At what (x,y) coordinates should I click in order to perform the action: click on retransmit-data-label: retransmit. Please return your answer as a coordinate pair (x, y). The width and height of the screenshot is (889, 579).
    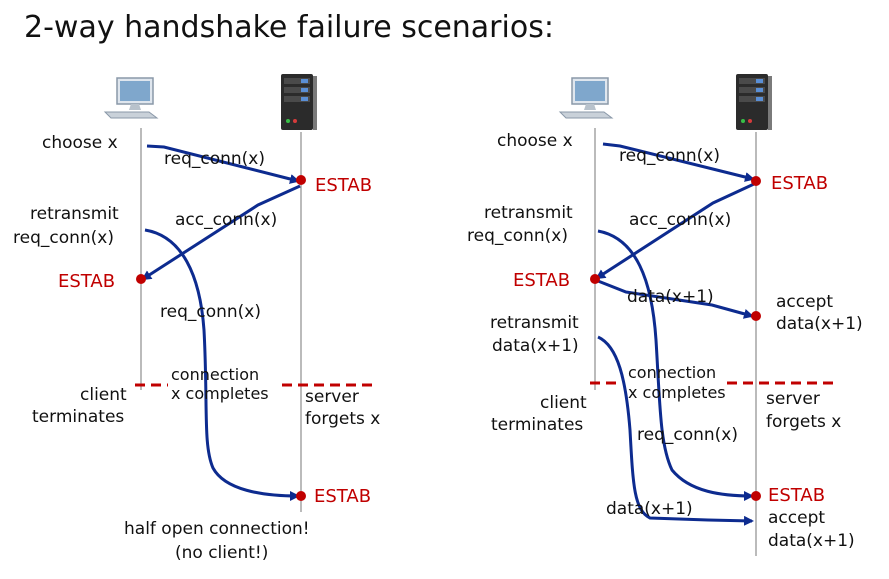
    Looking at the image, I should click on (534, 323).